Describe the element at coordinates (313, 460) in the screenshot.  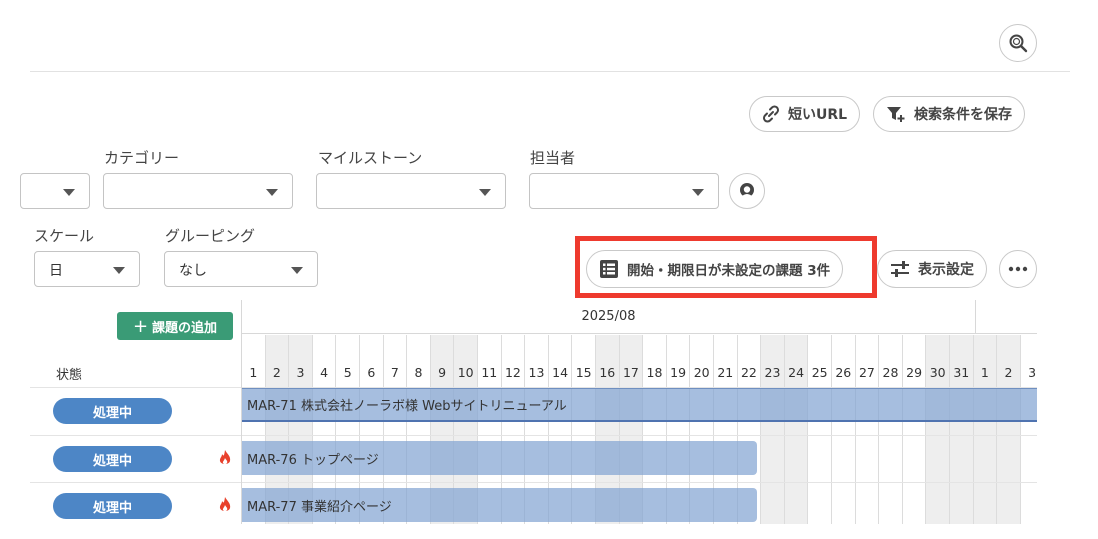
I see `issue-title: MAR-76 トップページ` at that location.